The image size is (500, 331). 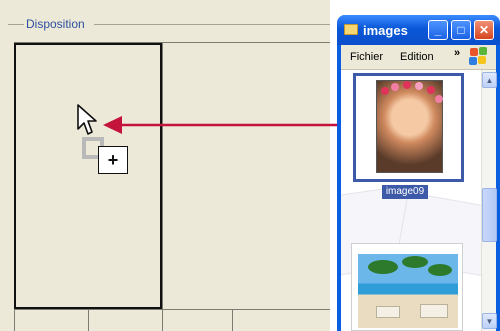 I want to click on minimize-button: _, so click(x=438, y=30).